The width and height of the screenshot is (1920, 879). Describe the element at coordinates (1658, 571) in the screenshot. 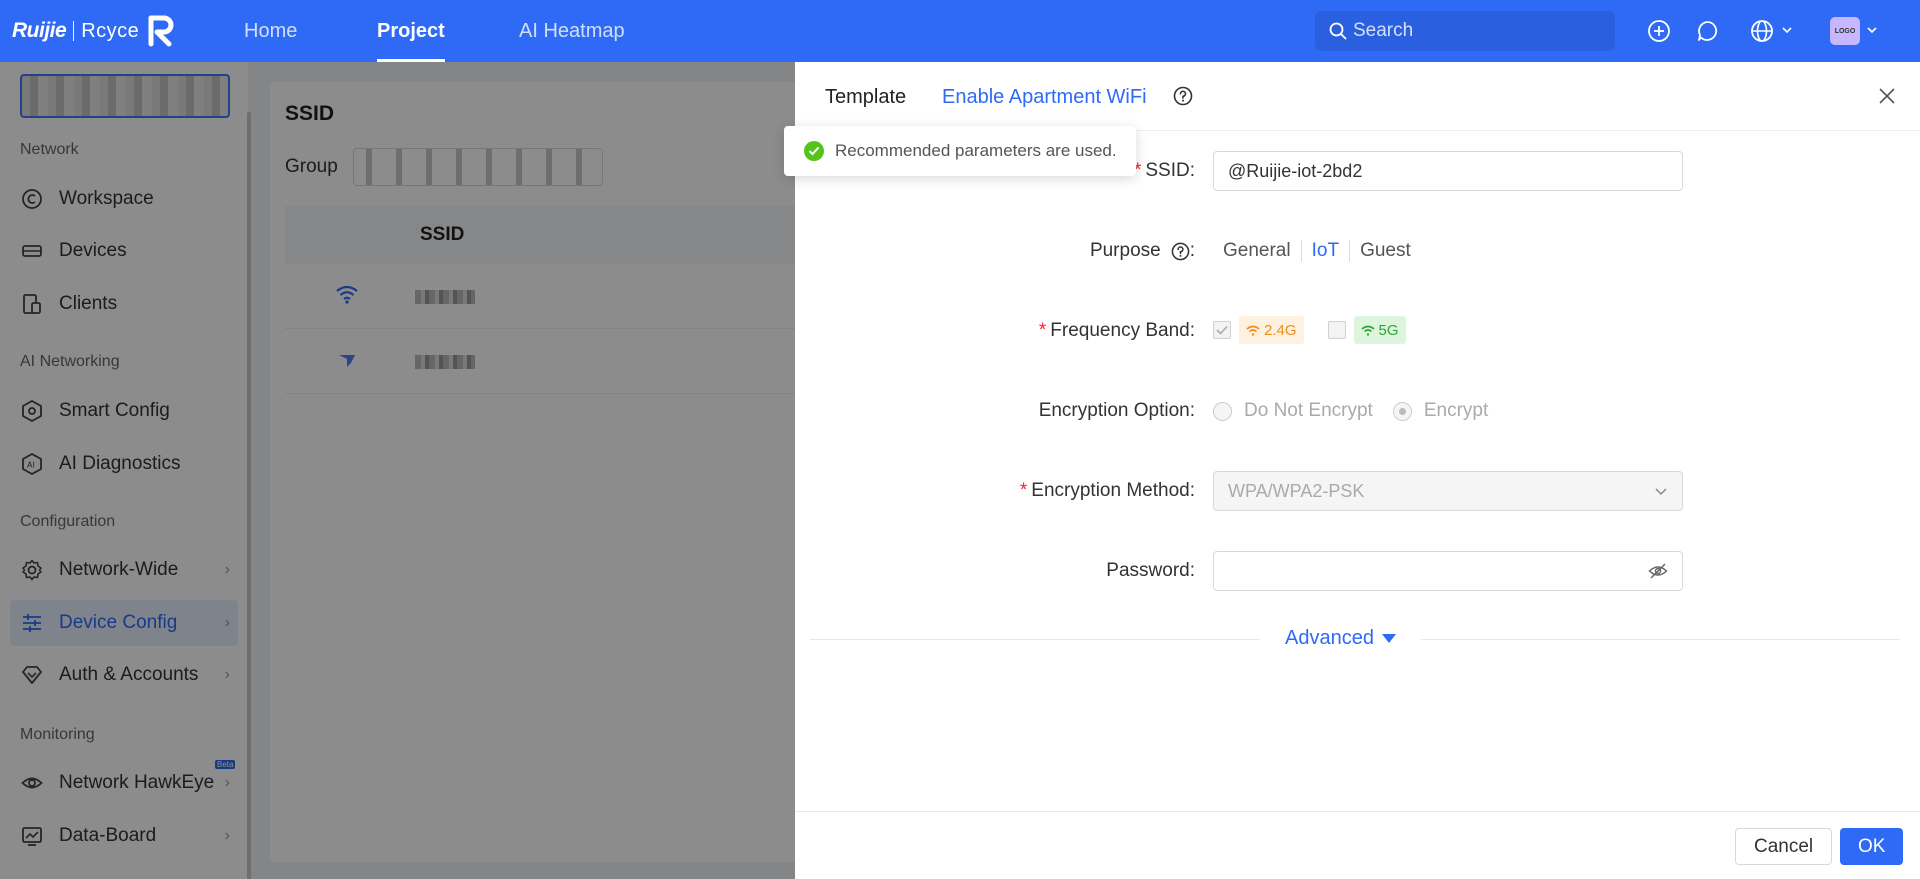

I see `eye-hidden-icon` at that location.